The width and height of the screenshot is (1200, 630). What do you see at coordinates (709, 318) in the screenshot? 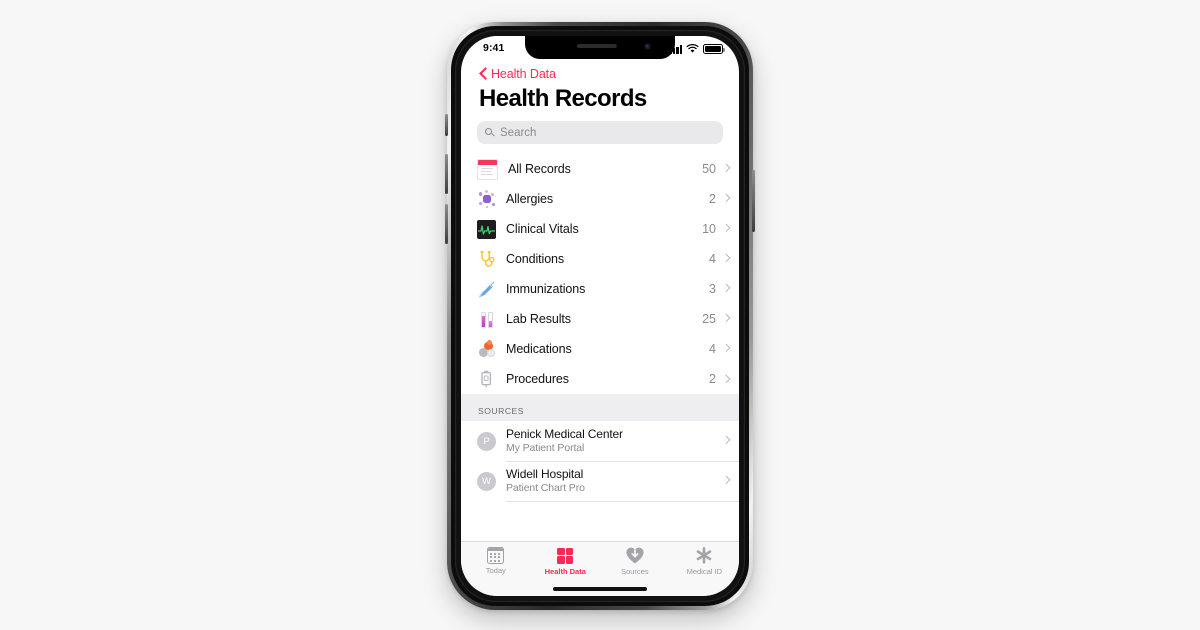
I see `record-count: 25` at bounding box center [709, 318].